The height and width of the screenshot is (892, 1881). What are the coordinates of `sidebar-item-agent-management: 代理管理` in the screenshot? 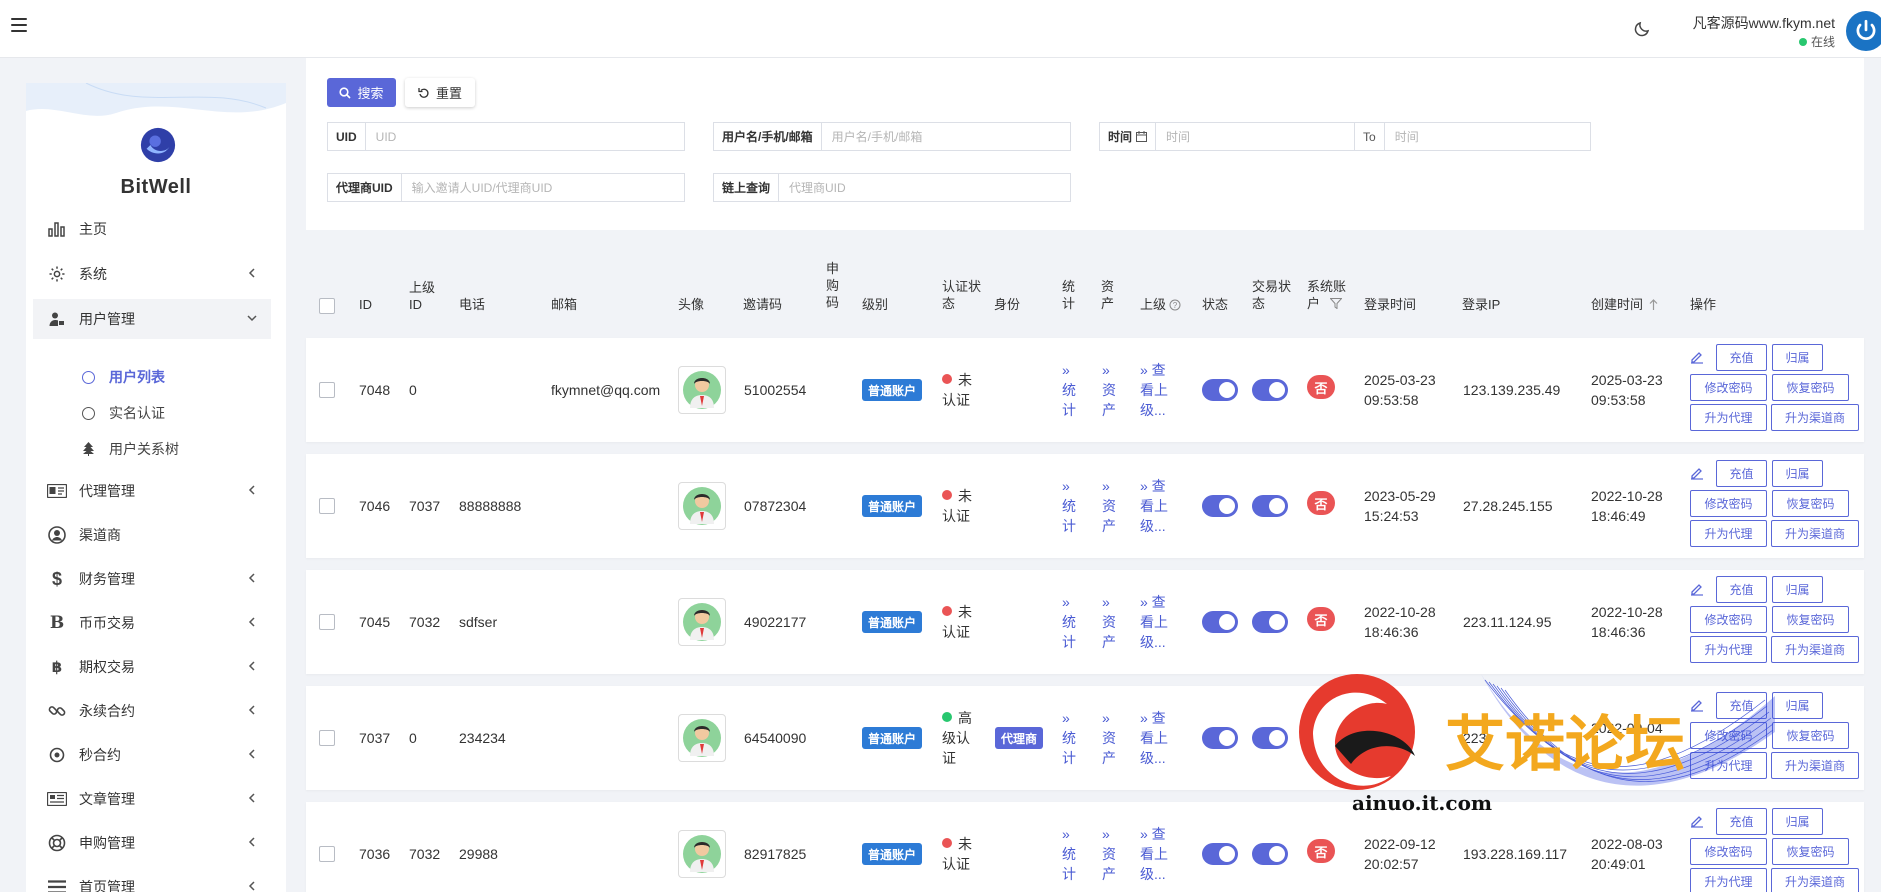 It's located at (152, 491).